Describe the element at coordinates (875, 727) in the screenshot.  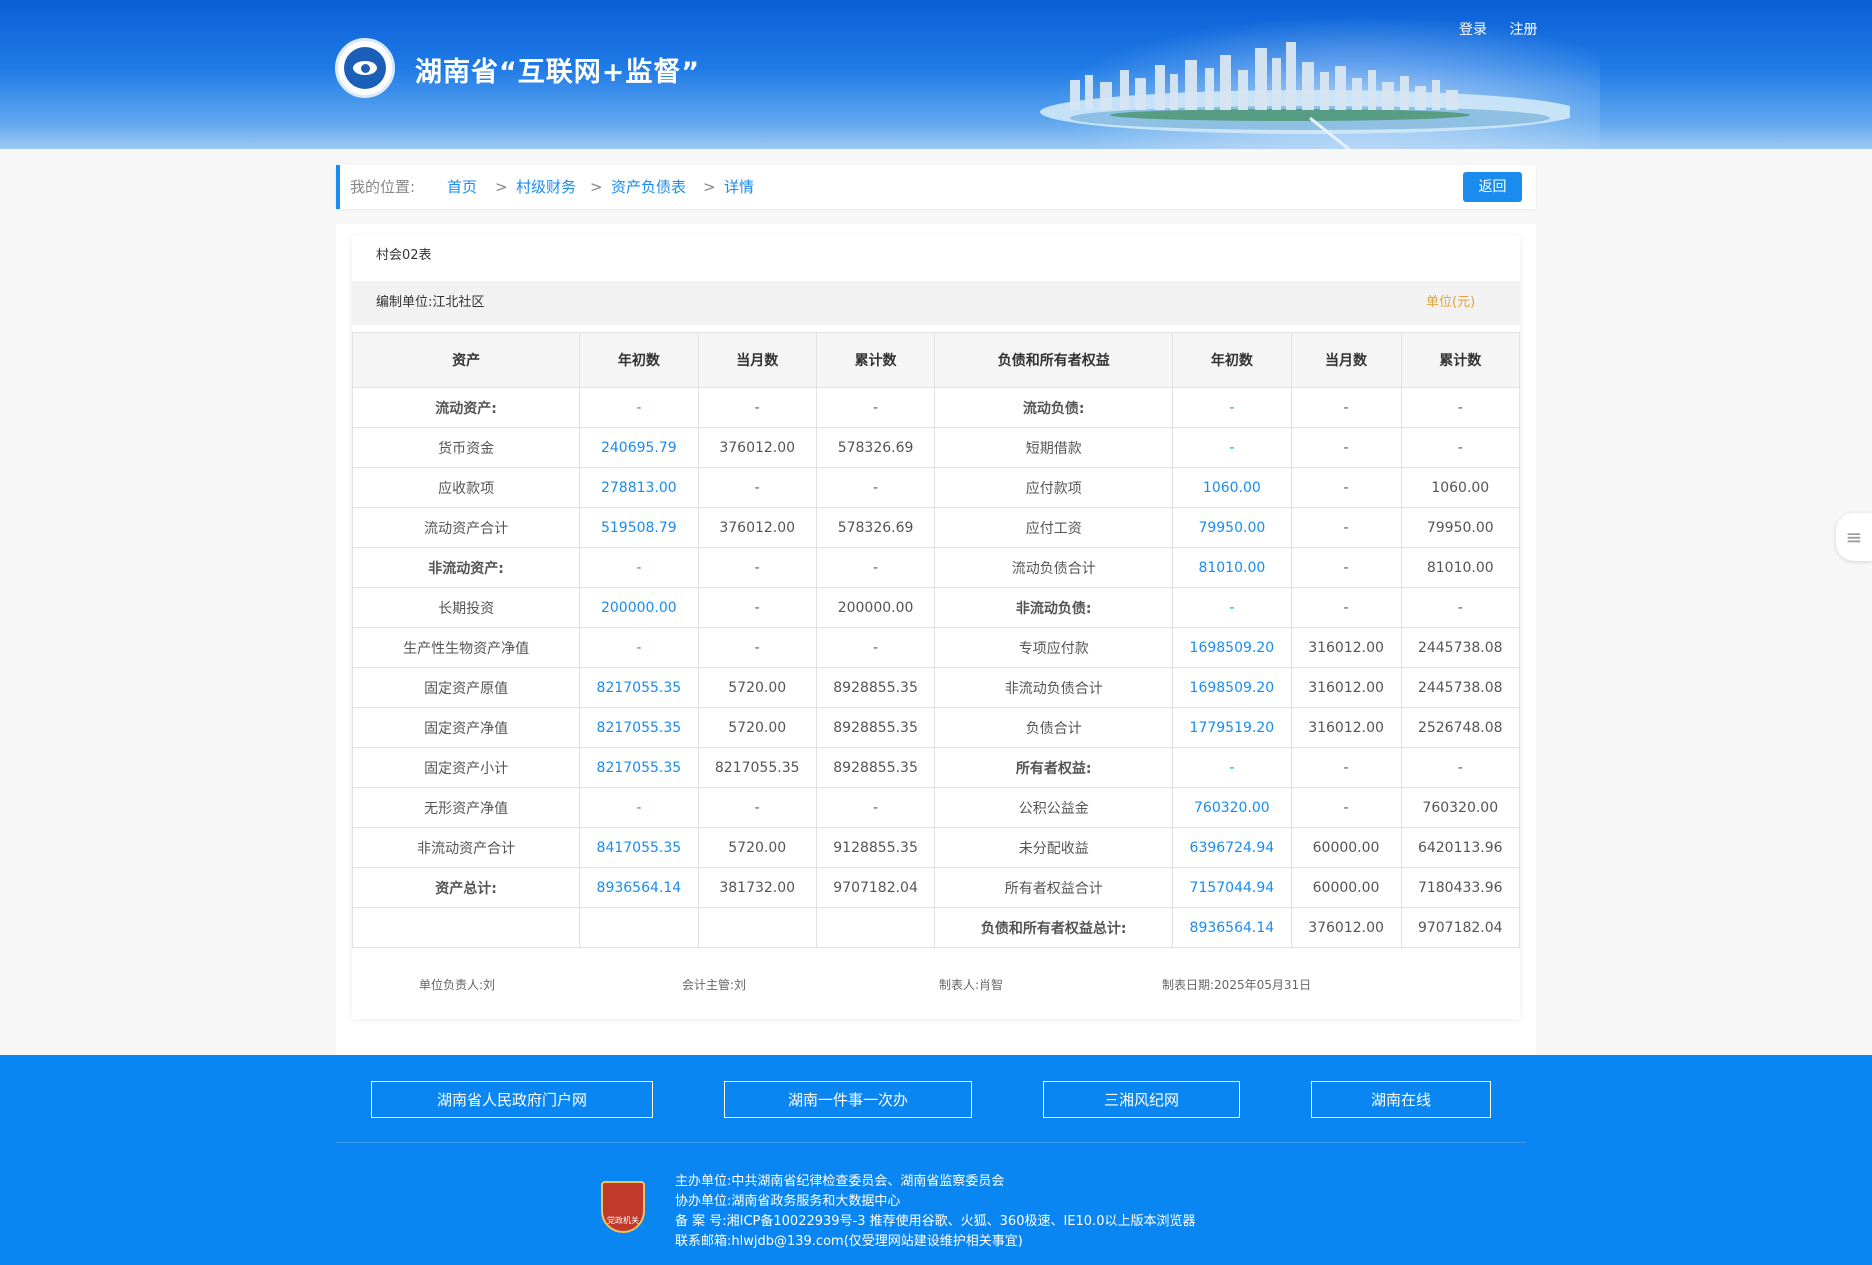
I see `cumulative-value: 8928855.35` at that location.